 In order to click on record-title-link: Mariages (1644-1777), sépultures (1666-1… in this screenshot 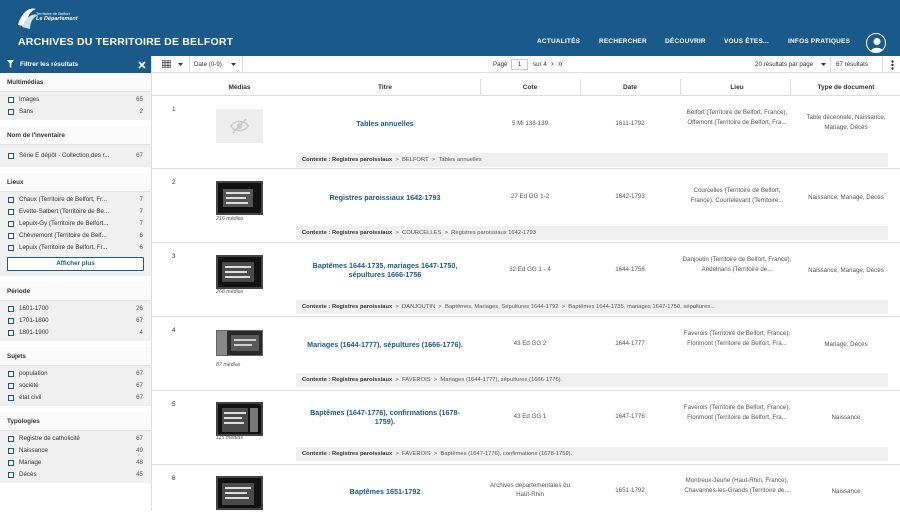, I will do `click(385, 344)`.